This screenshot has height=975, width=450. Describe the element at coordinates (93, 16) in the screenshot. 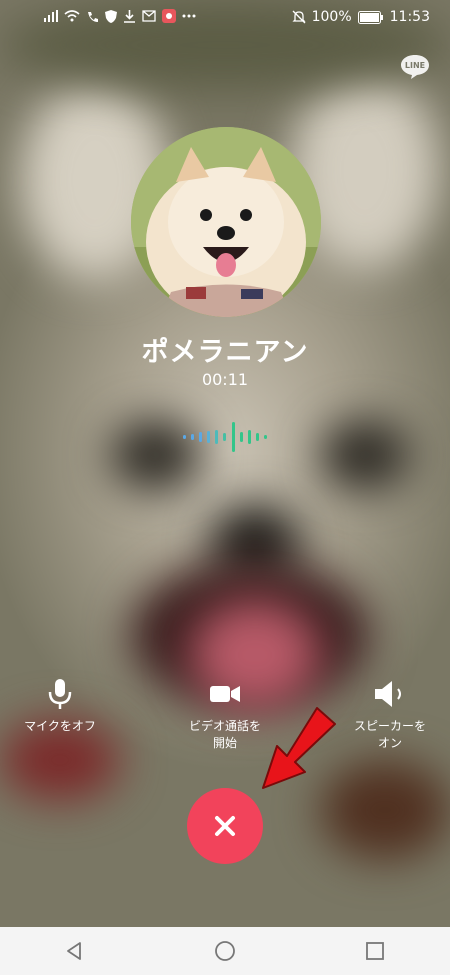

I see `call-icon` at that location.